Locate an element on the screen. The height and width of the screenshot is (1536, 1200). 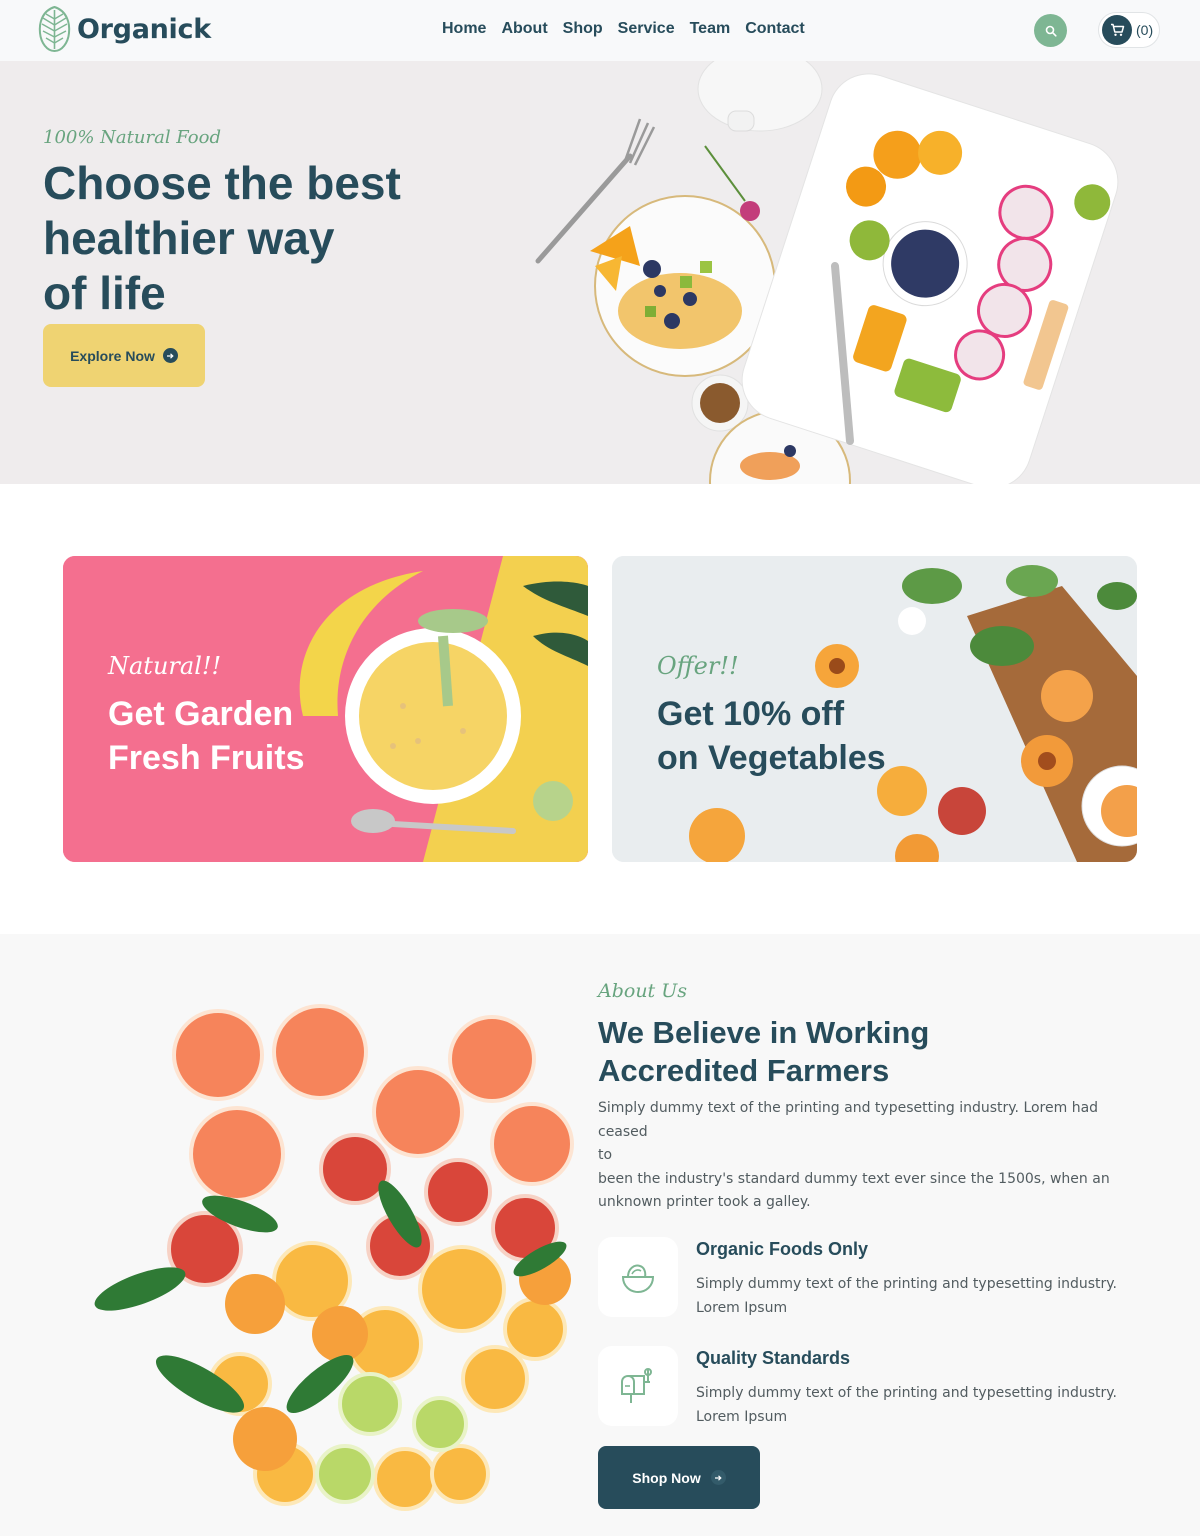
hero-subtitle: 100% Natural Food is located at coordinates (132, 137).